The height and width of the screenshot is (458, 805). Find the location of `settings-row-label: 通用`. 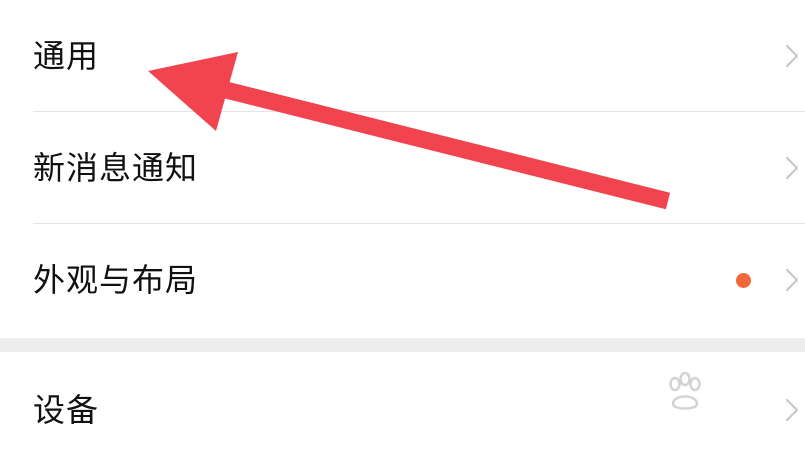

settings-row-label: 通用 is located at coordinates (66, 56).